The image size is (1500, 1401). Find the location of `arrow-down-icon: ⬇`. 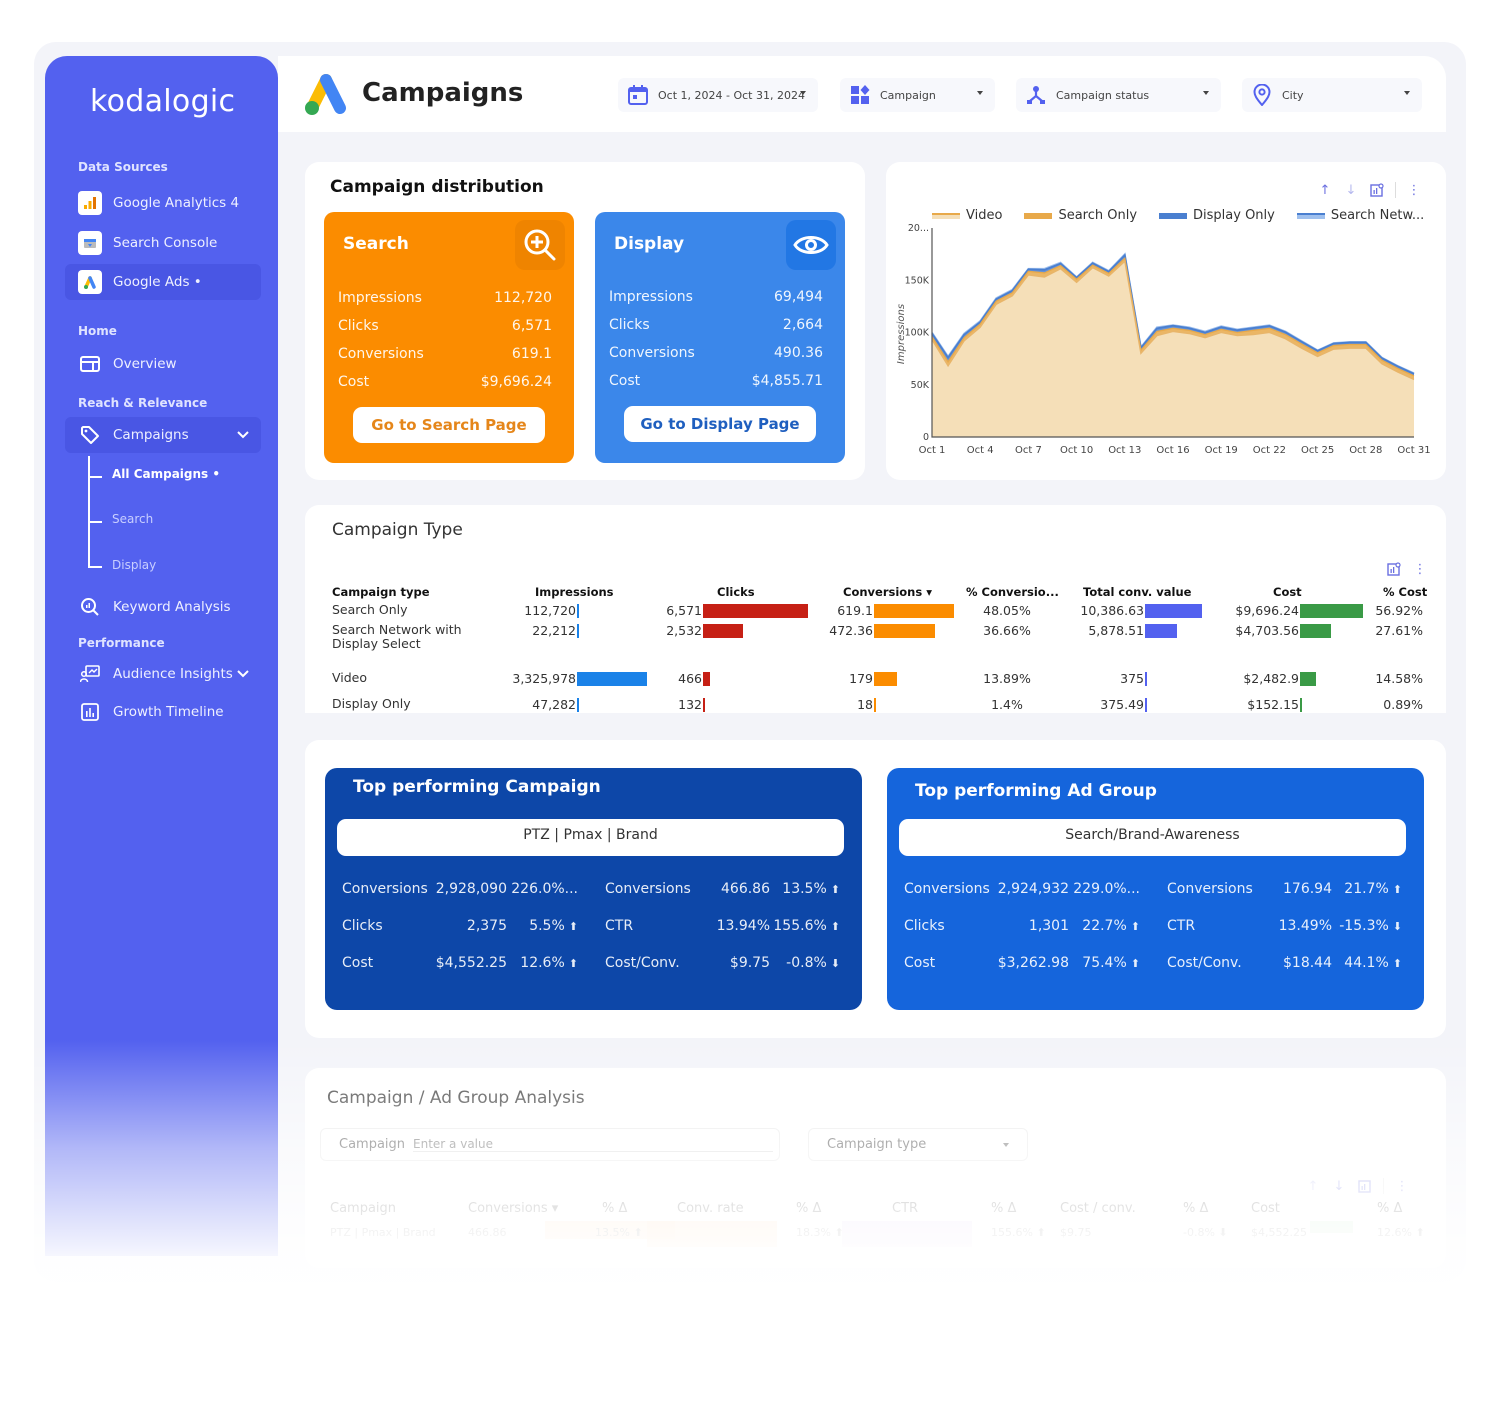

arrow-down-icon: ⬇ is located at coordinates (835, 963).